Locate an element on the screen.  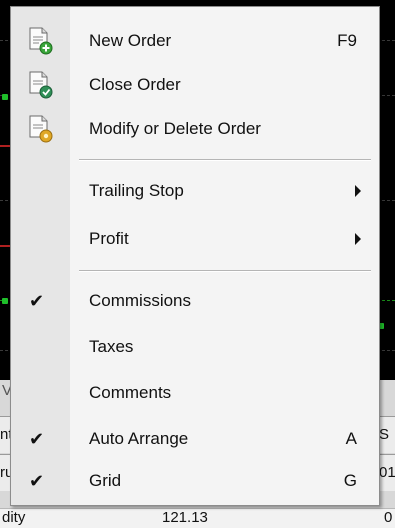
table-cell: 0 is located at coordinates (388, 517).